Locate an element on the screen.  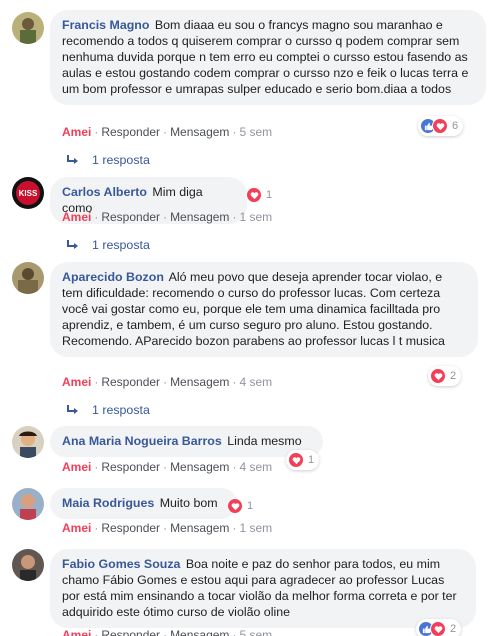
comment-text: Linda mesmo is located at coordinates (264, 441).